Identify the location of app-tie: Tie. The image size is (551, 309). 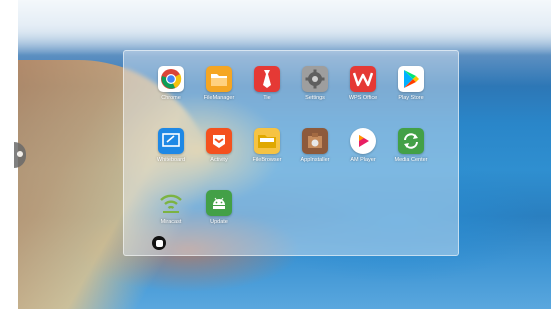
(267, 91).